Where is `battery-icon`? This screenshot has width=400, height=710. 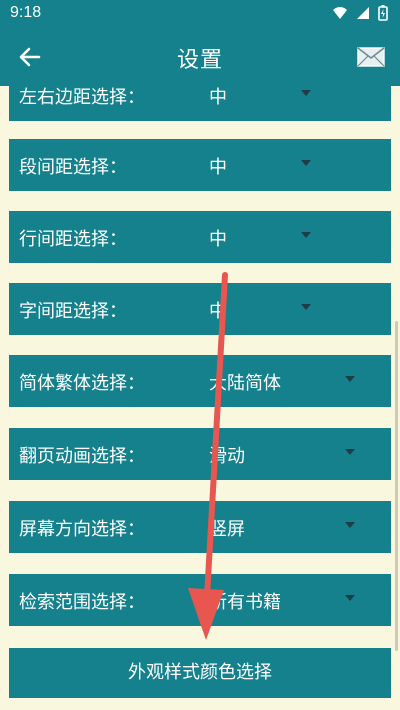 battery-icon is located at coordinates (383, 13).